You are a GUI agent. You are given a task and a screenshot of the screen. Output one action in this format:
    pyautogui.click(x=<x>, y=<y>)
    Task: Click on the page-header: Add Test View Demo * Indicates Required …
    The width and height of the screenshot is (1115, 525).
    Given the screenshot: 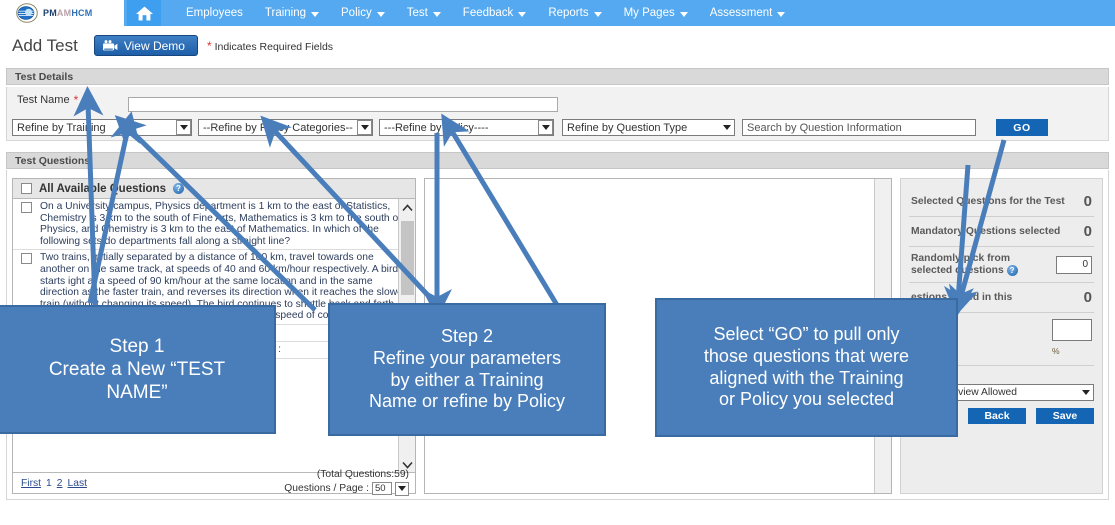 What is the action you would take?
    pyautogui.click(x=557, y=46)
    